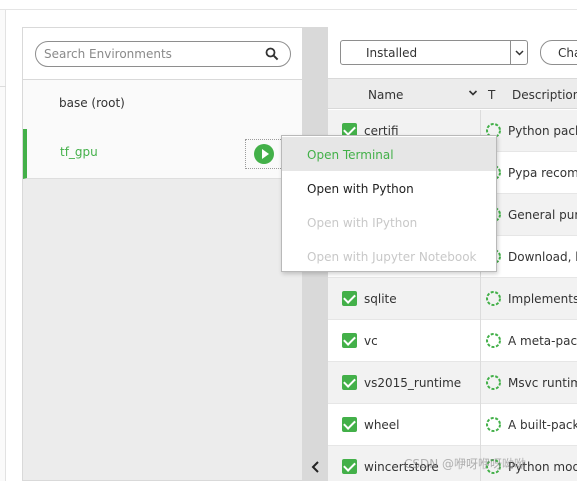 This screenshot has height=481, width=577. Describe the element at coordinates (542, 257) in the screenshot. I see `package-description: Download, b` at that location.